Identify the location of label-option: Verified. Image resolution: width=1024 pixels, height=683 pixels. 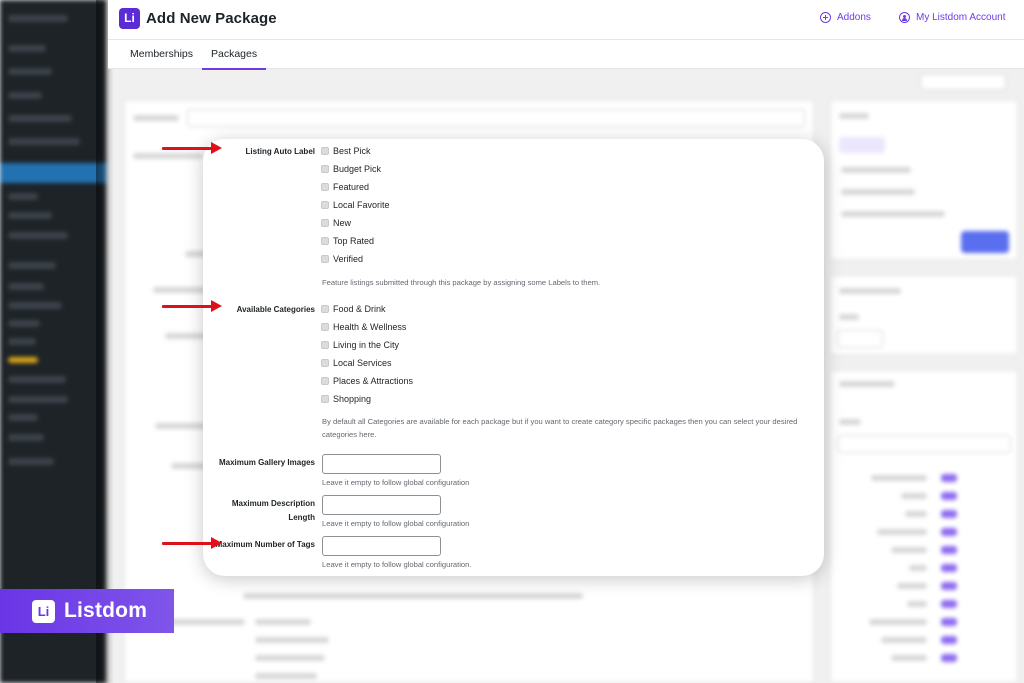
(342, 259).